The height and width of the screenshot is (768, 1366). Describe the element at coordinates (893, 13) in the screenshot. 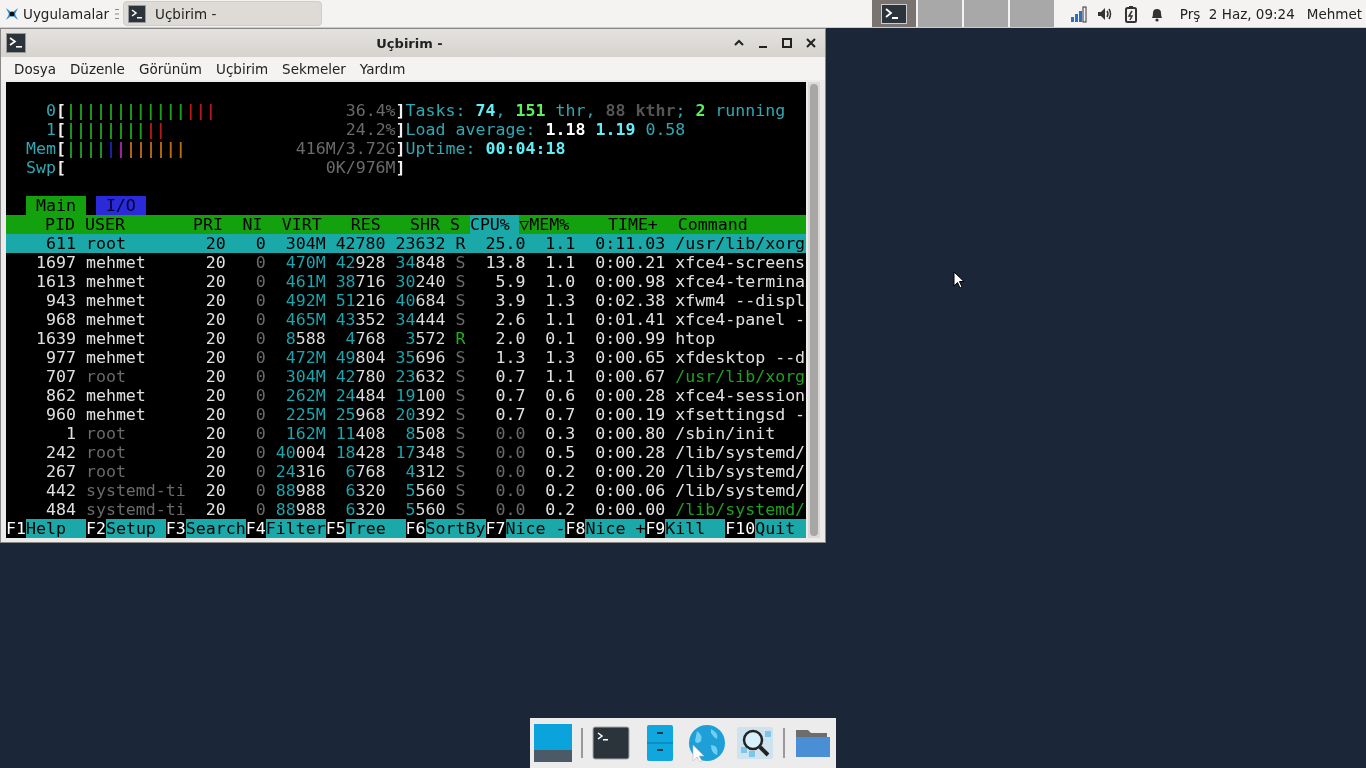

I see `workspace-button` at that location.